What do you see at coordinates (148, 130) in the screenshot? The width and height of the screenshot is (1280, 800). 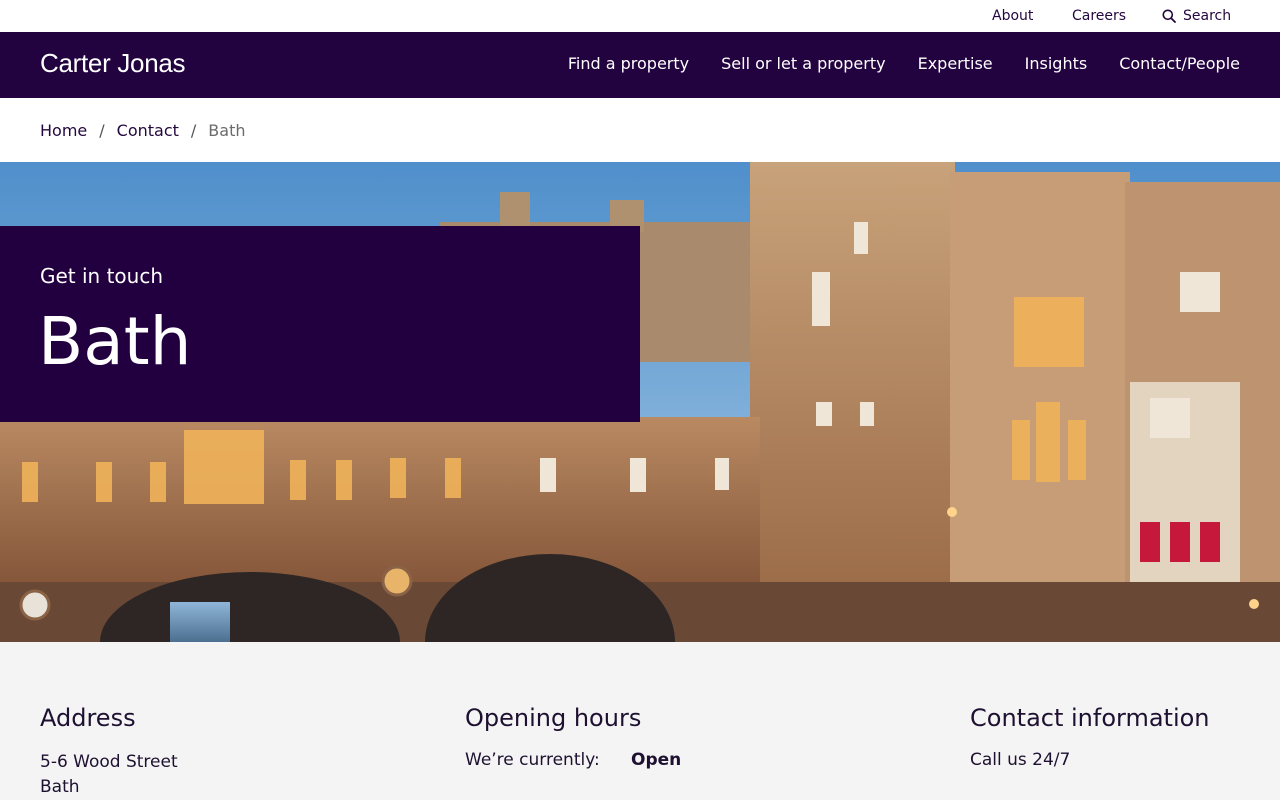 I see `breadcrumb-contact: Contact` at bounding box center [148, 130].